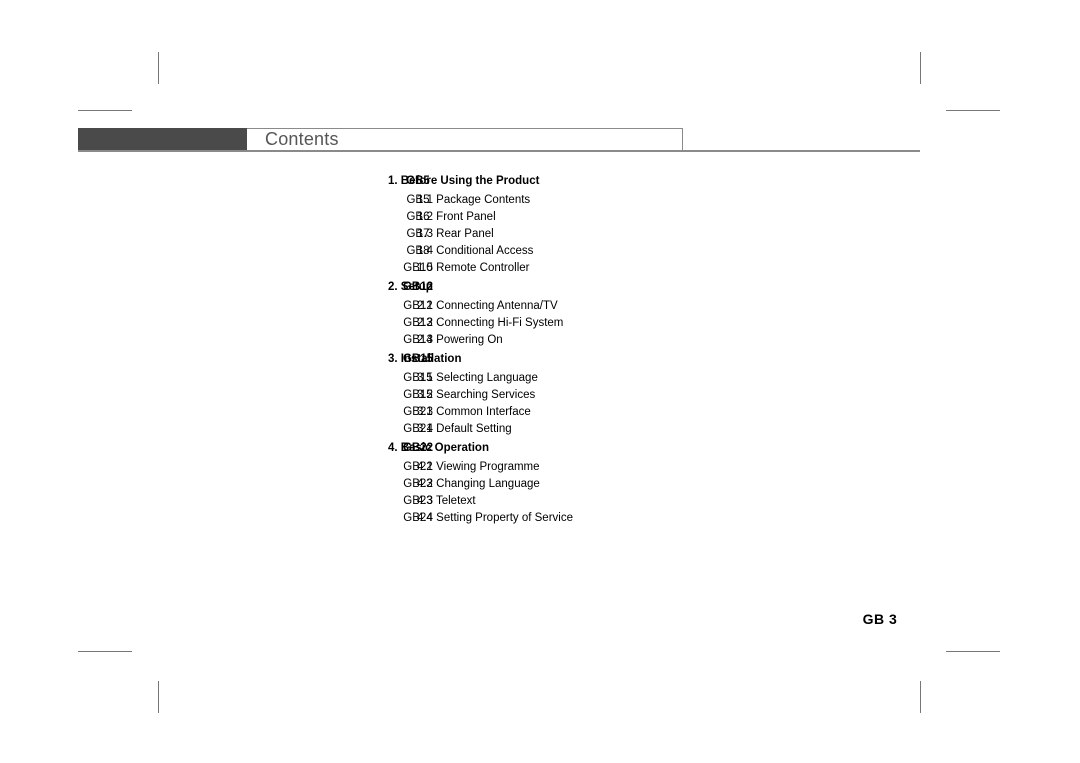  I want to click on toc-item-row: 4.4 Setting Property of Service GB24, so click(553, 518).